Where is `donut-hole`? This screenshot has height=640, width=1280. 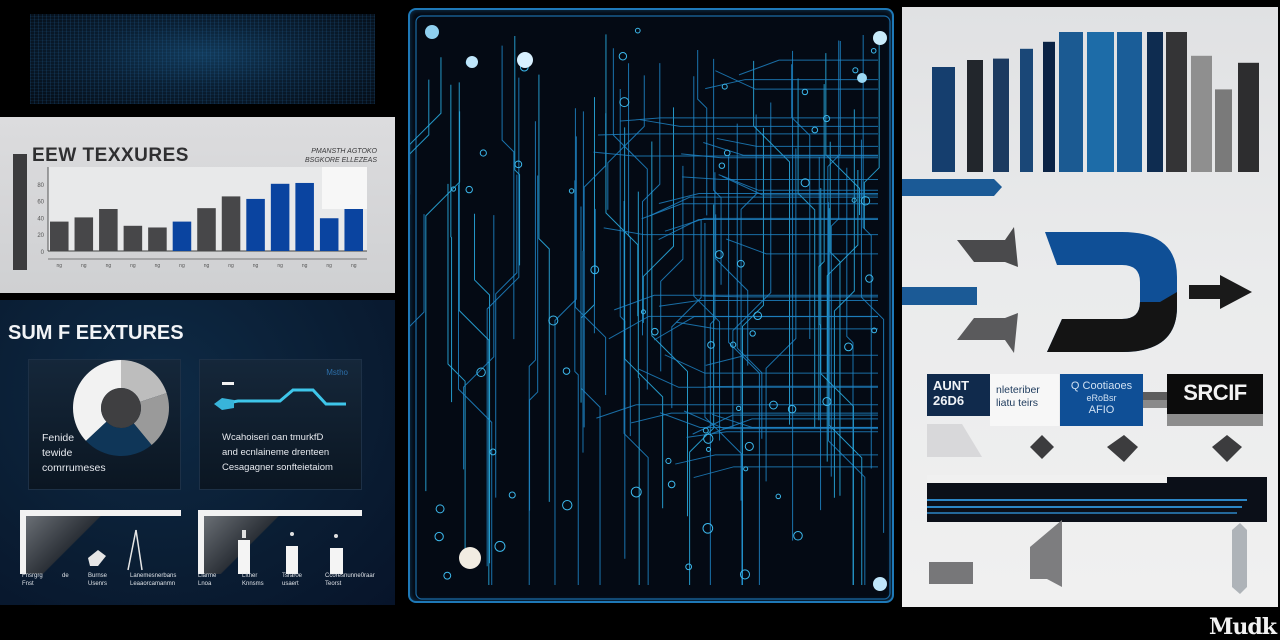 donut-hole is located at coordinates (121, 408).